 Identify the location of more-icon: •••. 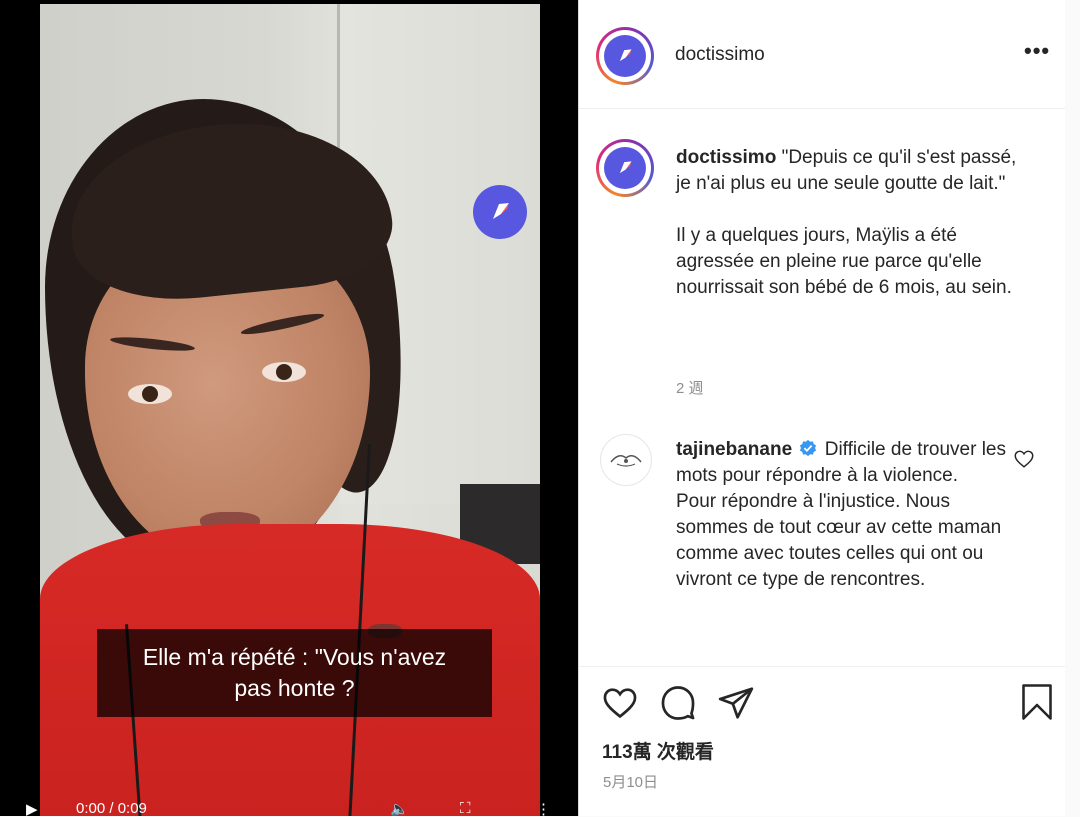
(1037, 51).